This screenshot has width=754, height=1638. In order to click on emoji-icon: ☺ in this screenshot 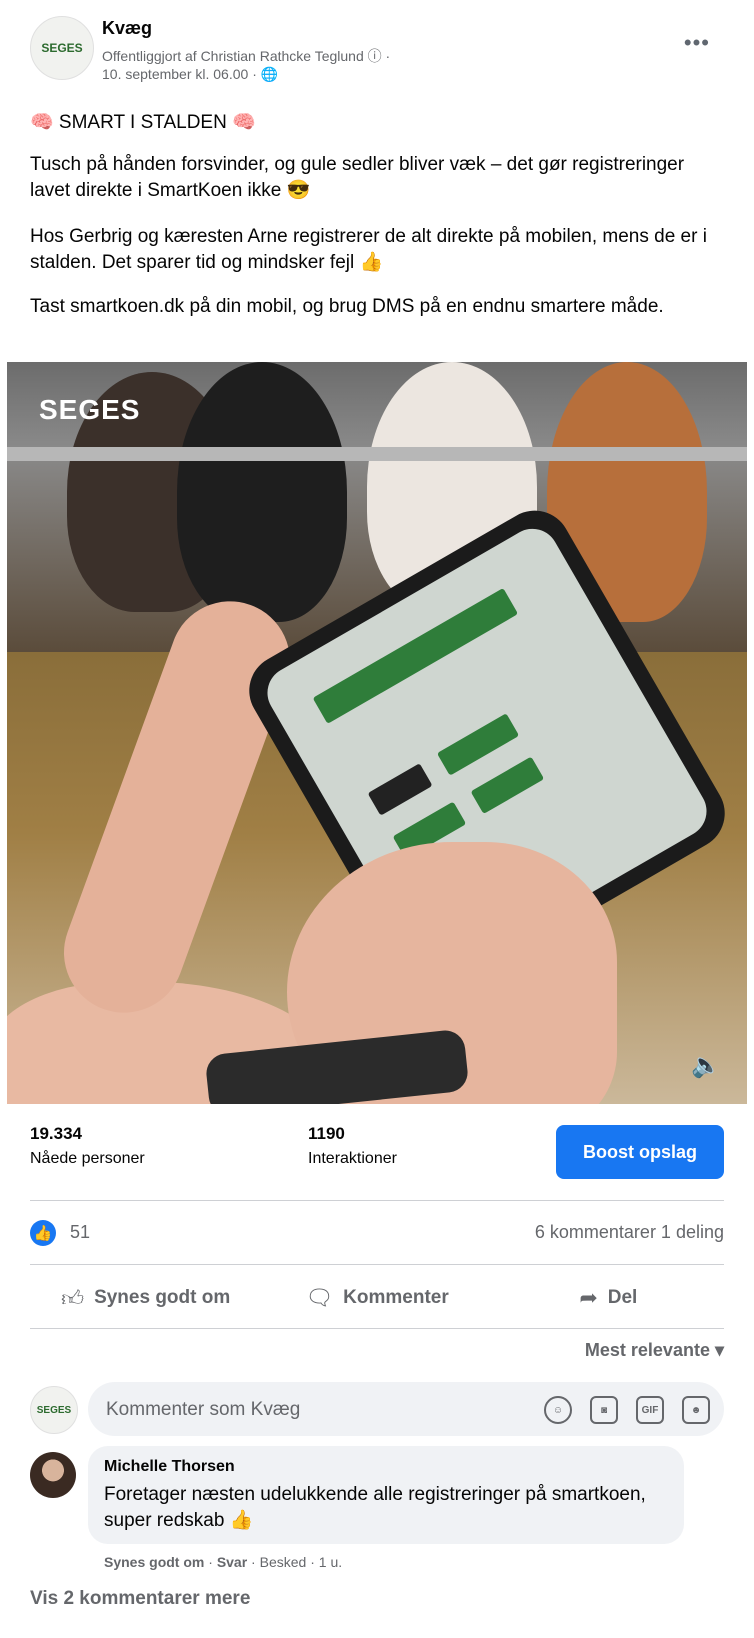, I will do `click(558, 1410)`.